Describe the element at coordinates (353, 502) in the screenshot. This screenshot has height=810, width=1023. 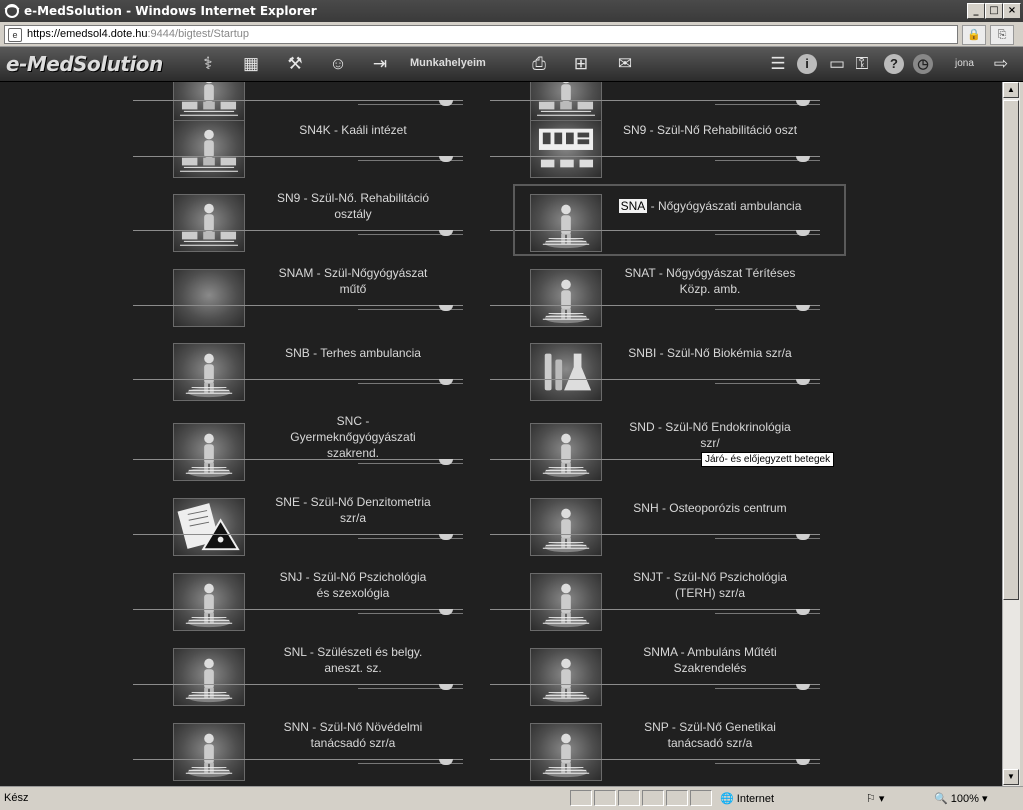
I see `ward-label-line: SNE - Szül-Nő Denzitometria` at that location.